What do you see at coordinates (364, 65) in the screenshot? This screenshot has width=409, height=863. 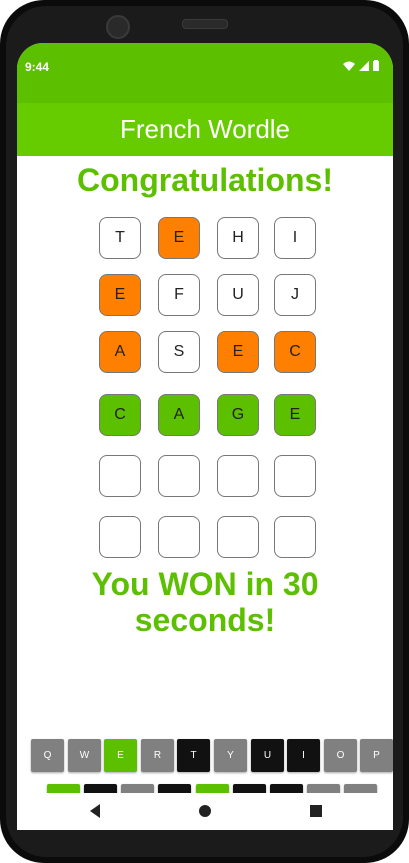 I see `signal-icon` at bounding box center [364, 65].